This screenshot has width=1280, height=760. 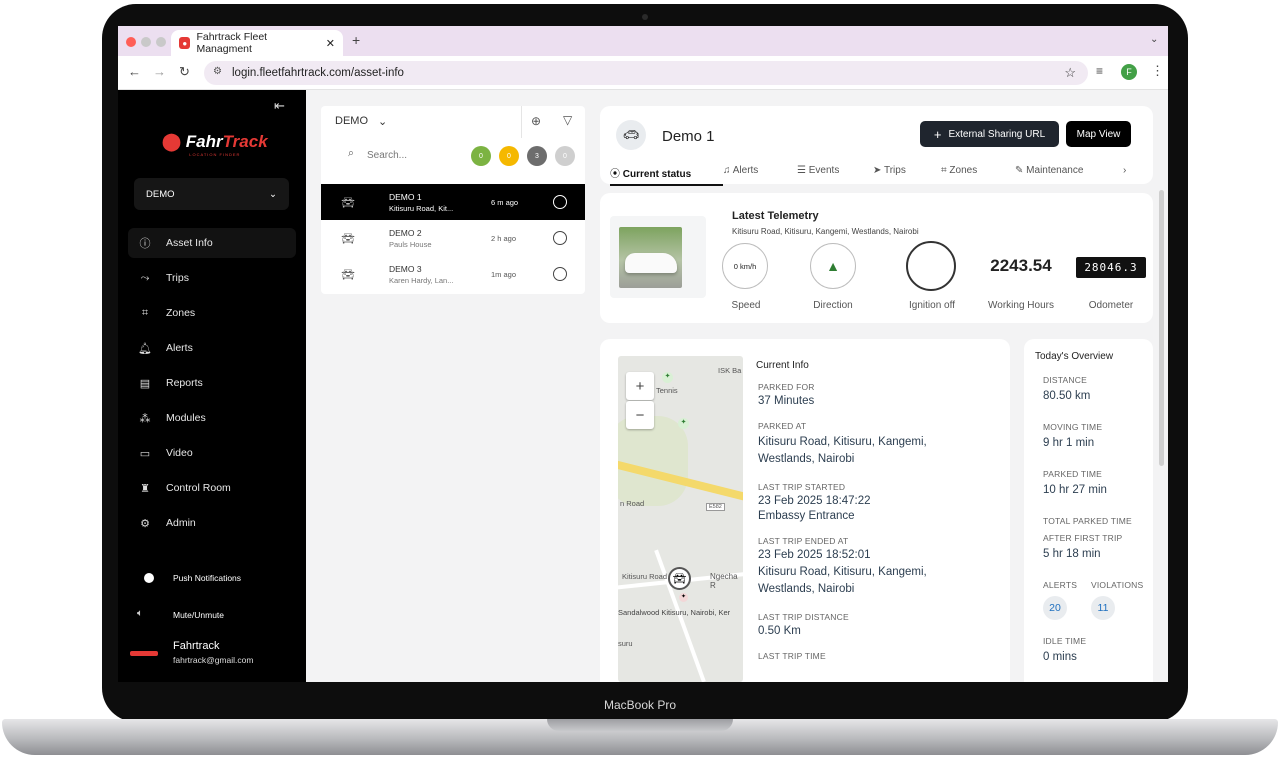 What do you see at coordinates (330, 43) in the screenshot?
I see `tab-close-icon: ✕` at bounding box center [330, 43].